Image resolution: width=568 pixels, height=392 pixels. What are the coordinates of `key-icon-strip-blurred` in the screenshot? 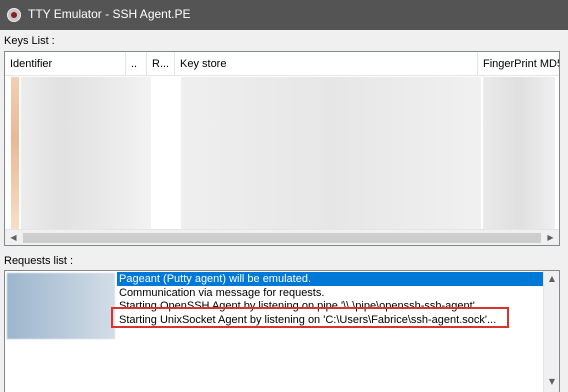 It's located at (15, 153).